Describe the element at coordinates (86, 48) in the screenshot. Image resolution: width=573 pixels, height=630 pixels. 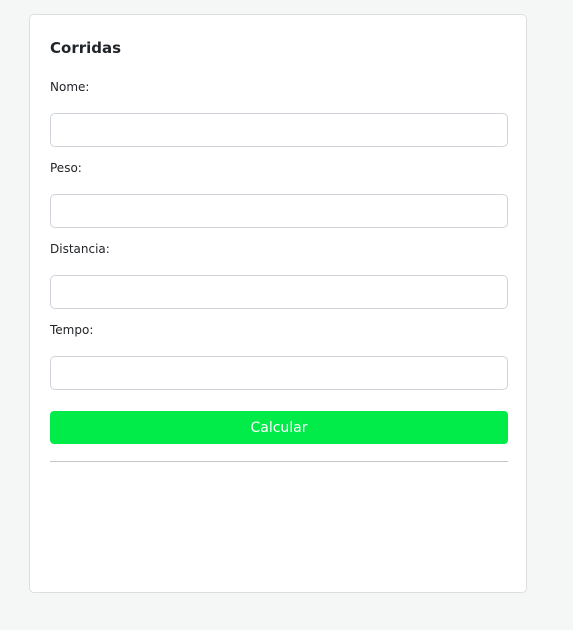
I see `card-title: Corridas` at that location.